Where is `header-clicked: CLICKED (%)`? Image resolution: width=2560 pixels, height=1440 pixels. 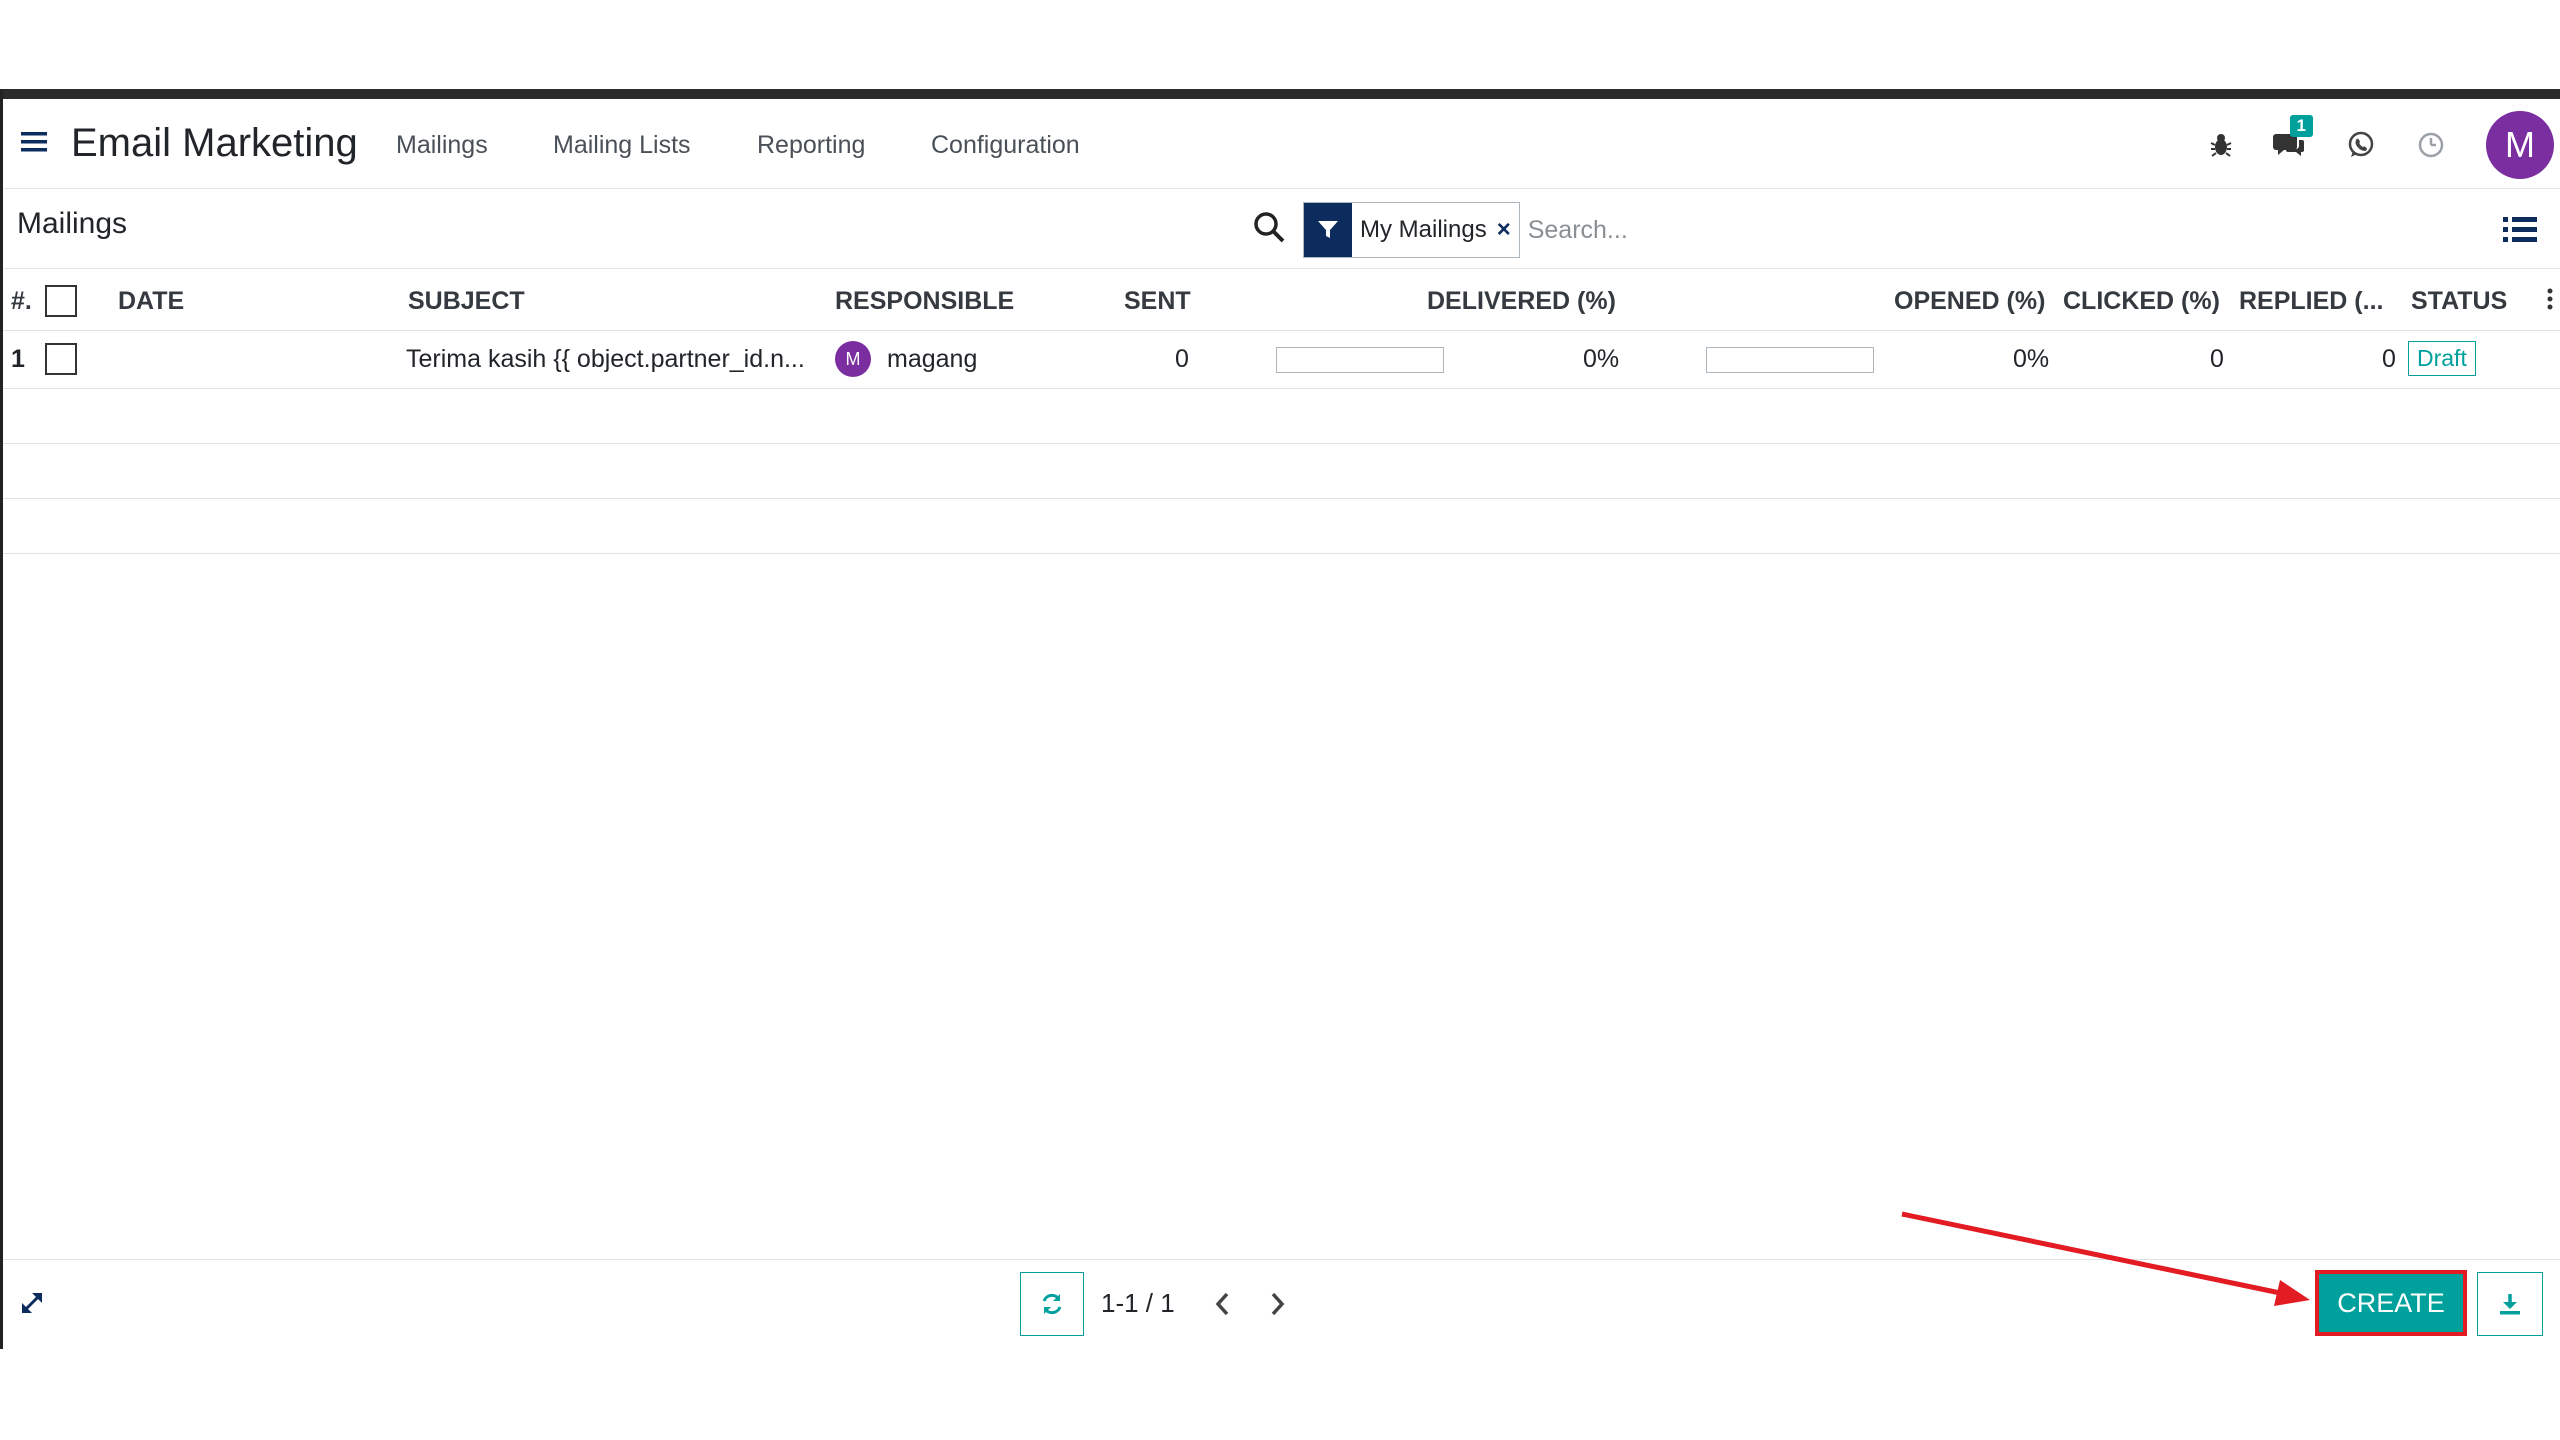
header-clicked: CLICKED (%) is located at coordinates (2141, 301).